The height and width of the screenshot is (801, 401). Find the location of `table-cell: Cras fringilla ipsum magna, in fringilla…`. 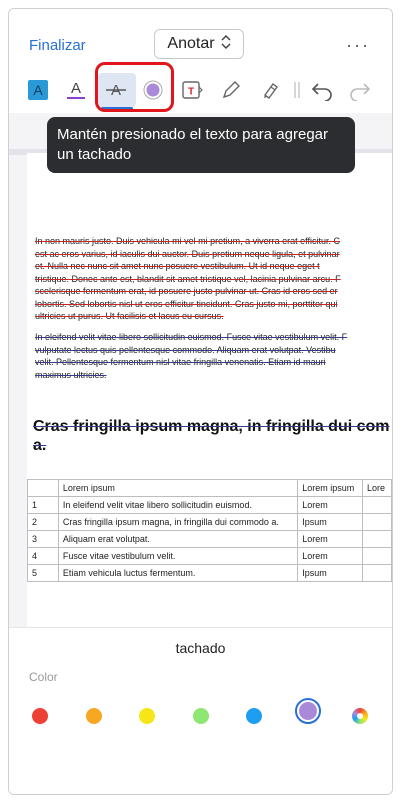

table-cell: Cras fringilla ipsum magna, in fringilla… is located at coordinates (178, 522).